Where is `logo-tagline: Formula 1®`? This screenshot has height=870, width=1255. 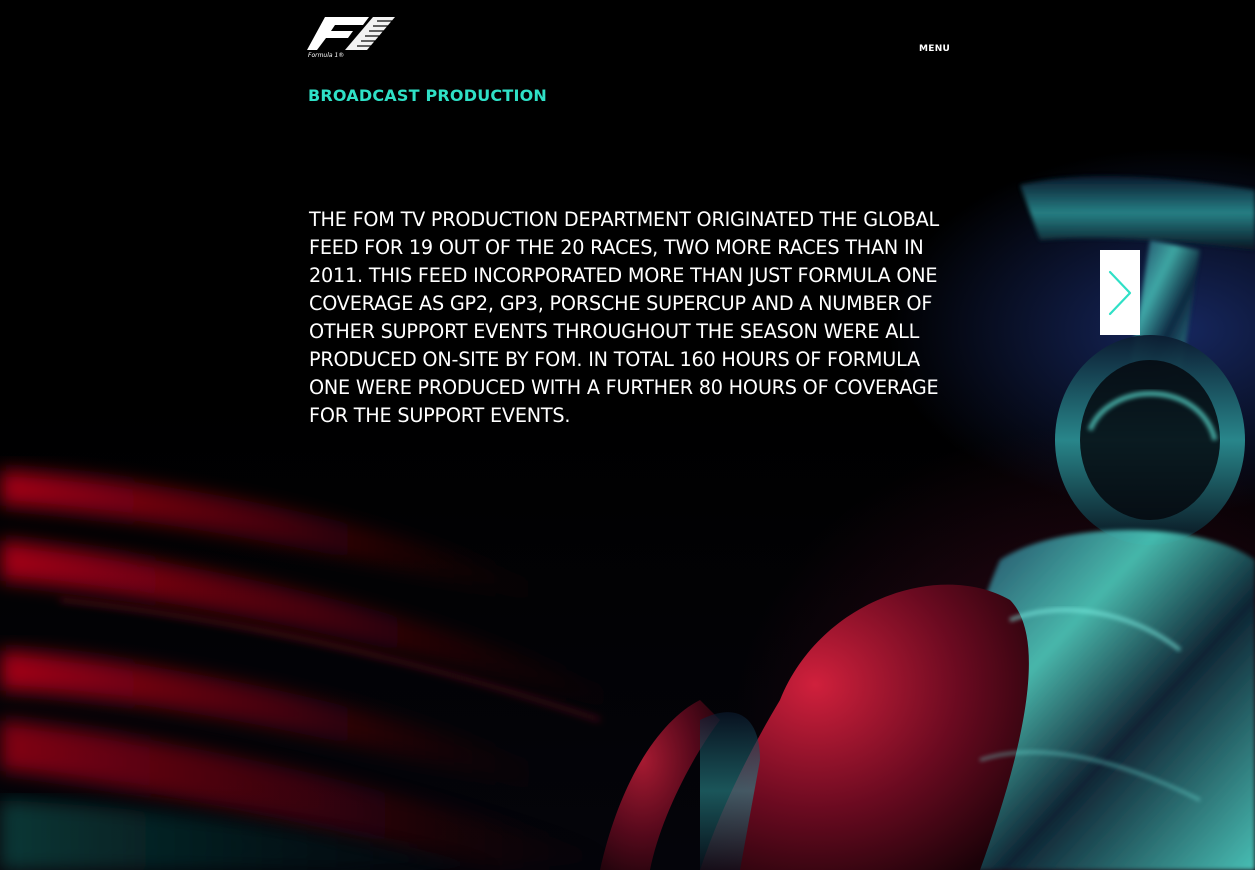
logo-tagline: Formula 1® is located at coordinates (326, 55).